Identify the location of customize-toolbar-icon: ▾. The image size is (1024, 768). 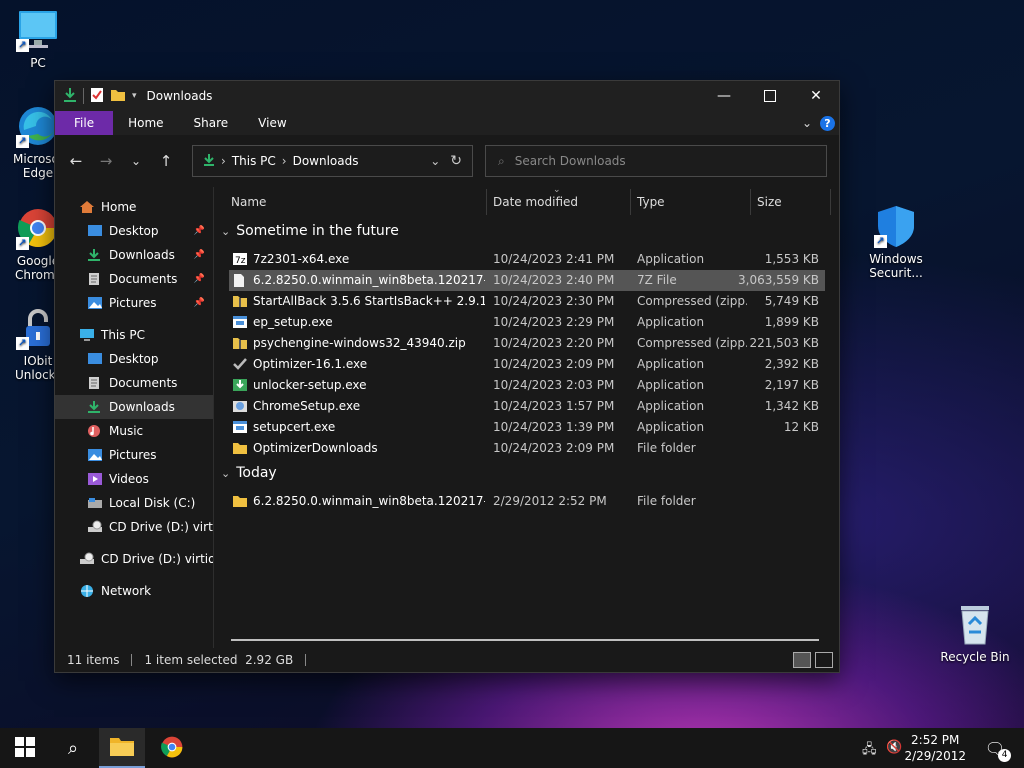
(134, 96).